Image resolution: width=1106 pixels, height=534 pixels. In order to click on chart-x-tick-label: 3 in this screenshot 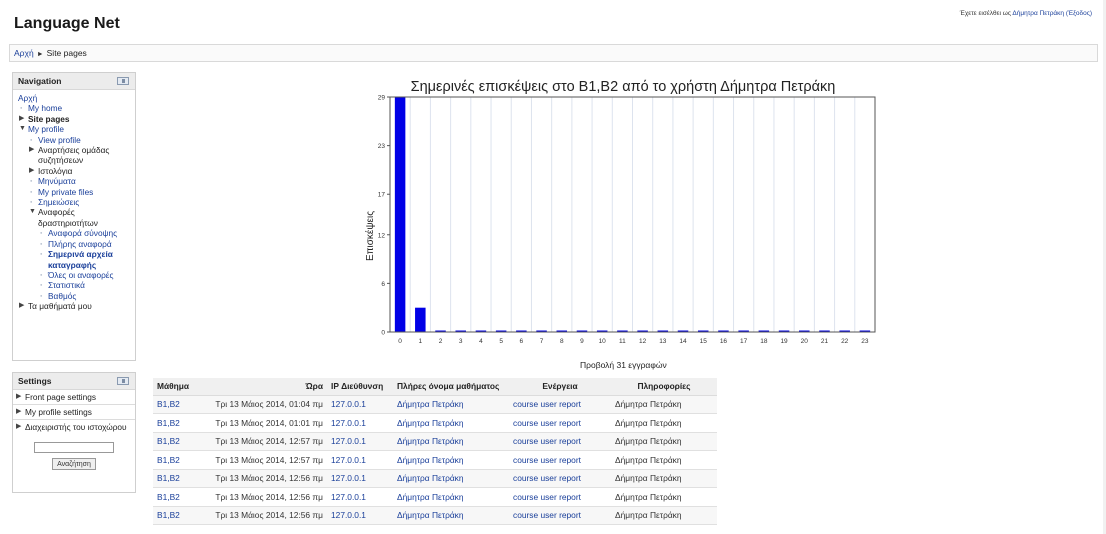, I will do `click(461, 341)`.